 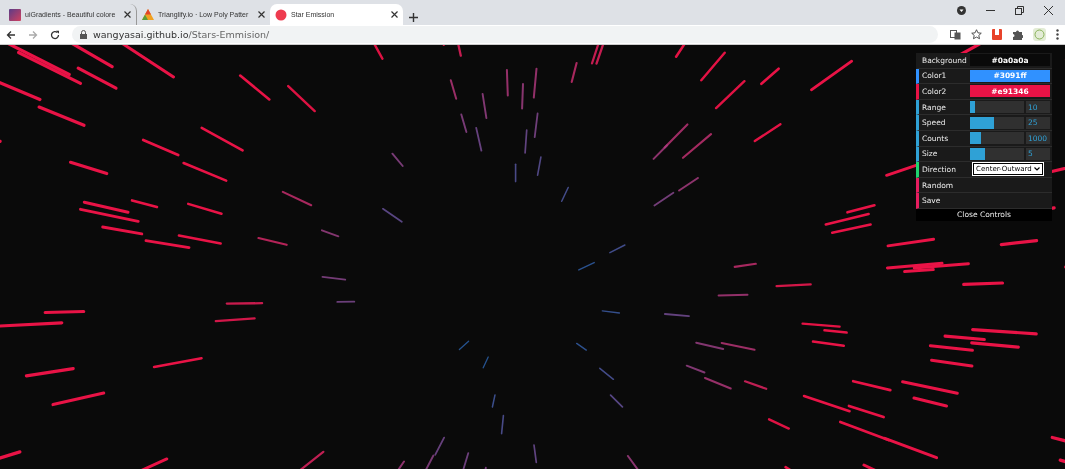 What do you see at coordinates (505, 34) in the screenshot?
I see `address-bar: wangyasai.github.io/Stars-Emmision/` at bounding box center [505, 34].